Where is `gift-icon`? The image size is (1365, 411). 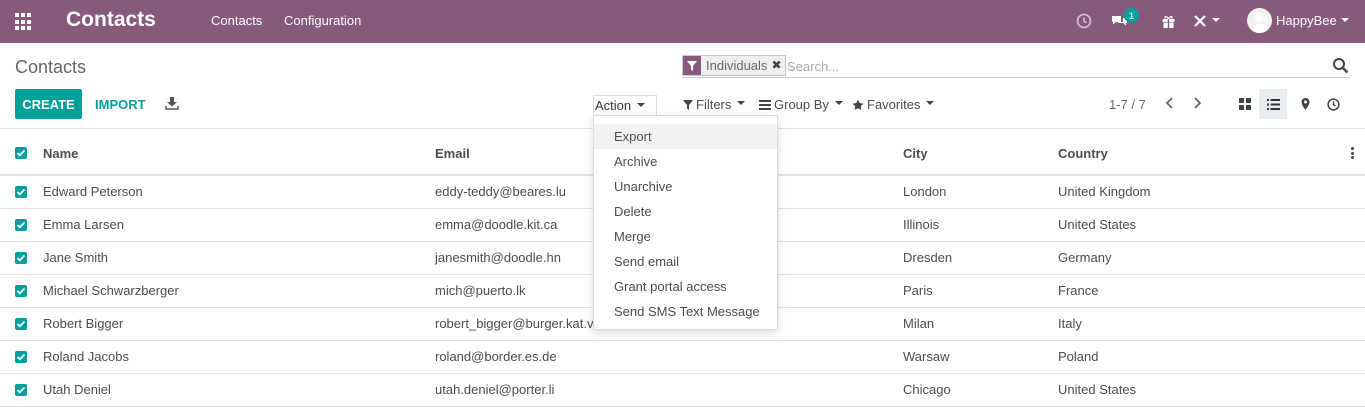
gift-icon is located at coordinates (1168, 21).